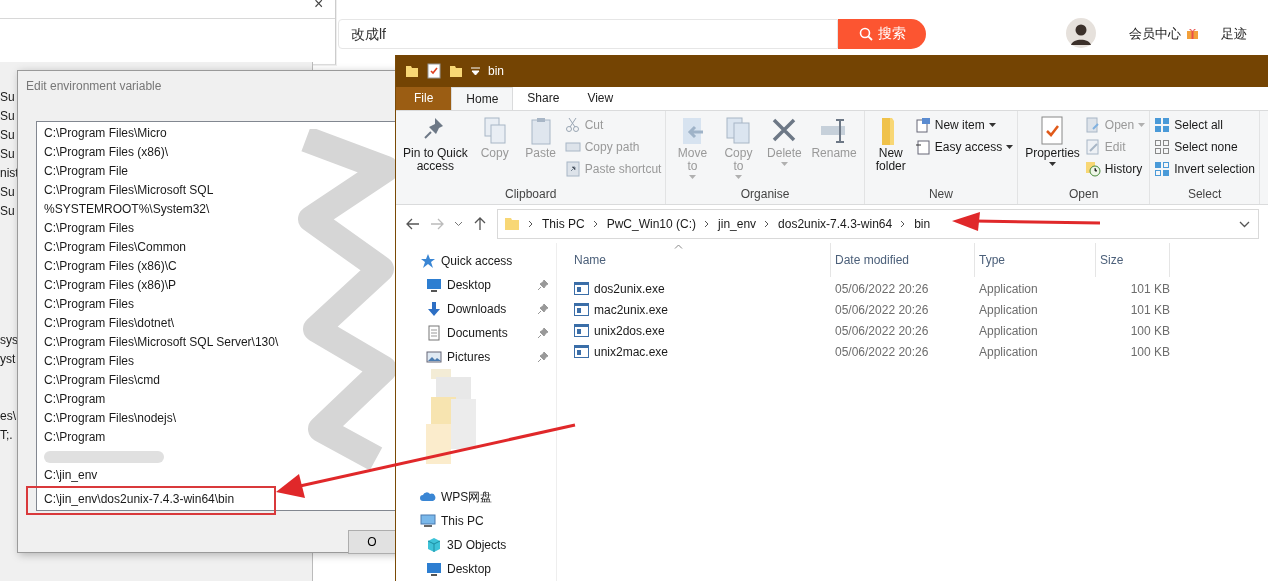 Image resolution: width=1268 pixels, height=581 pixels. Describe the element at coordinates (107, 323) in the screenshot. I see `path-entry: C:\Program Files\dotnet\` at that location.